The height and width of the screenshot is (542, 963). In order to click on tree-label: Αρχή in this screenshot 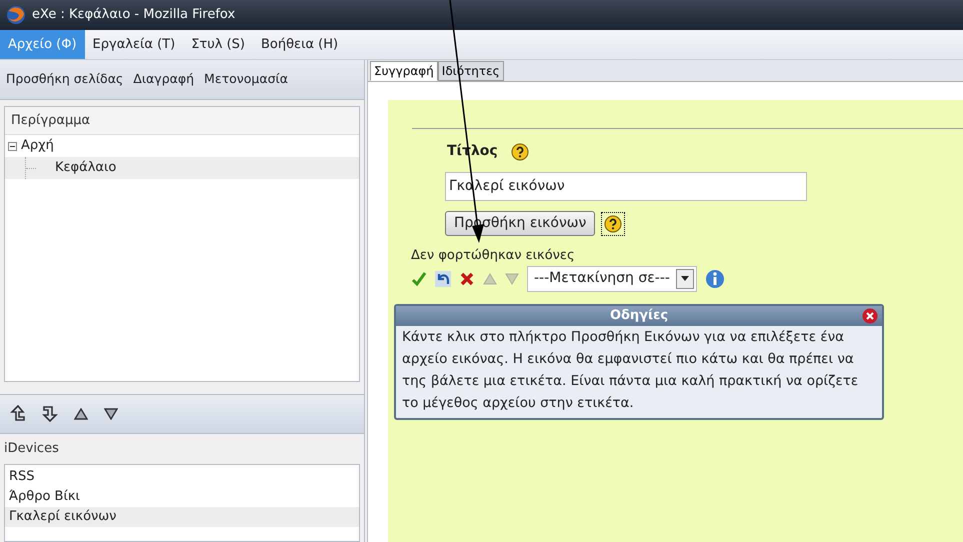, I will do `click(37, 146)`.